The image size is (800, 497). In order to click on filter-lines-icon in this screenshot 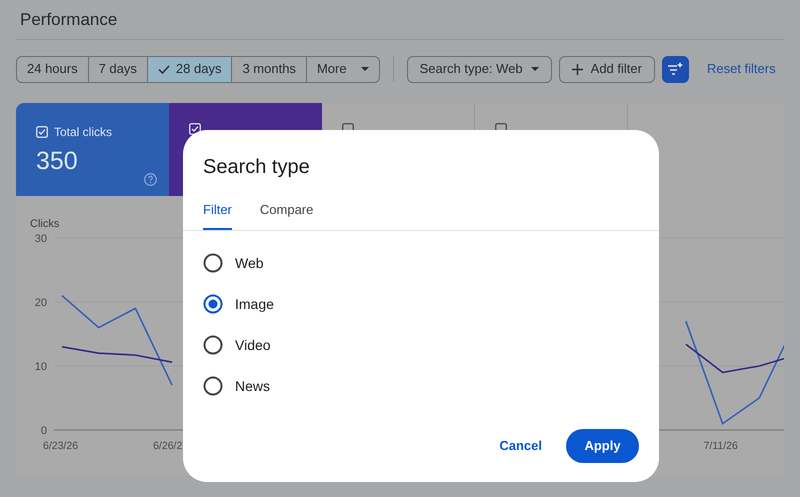, I will do `click(675, 69)`.